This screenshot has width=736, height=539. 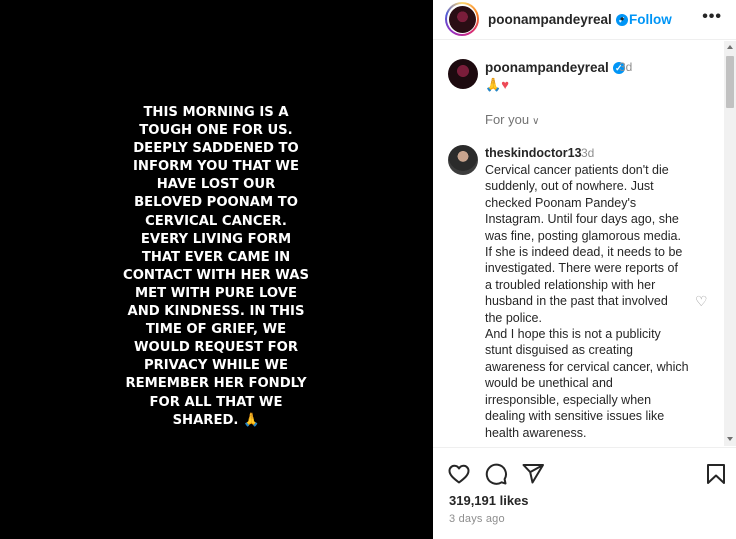 I want to click on chevron-down-icon: ∨, so click(x=536, y=121).